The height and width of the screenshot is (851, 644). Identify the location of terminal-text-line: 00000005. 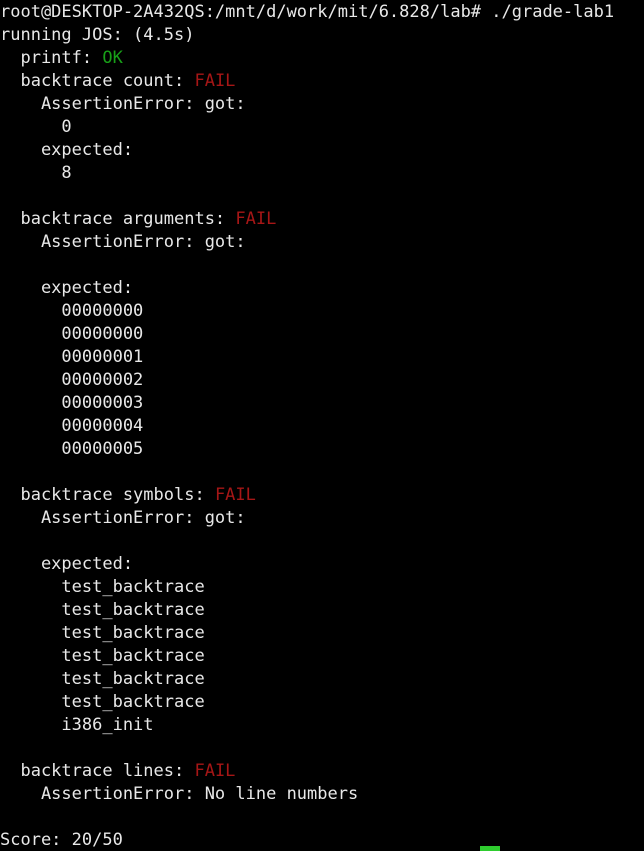
(72, 449).